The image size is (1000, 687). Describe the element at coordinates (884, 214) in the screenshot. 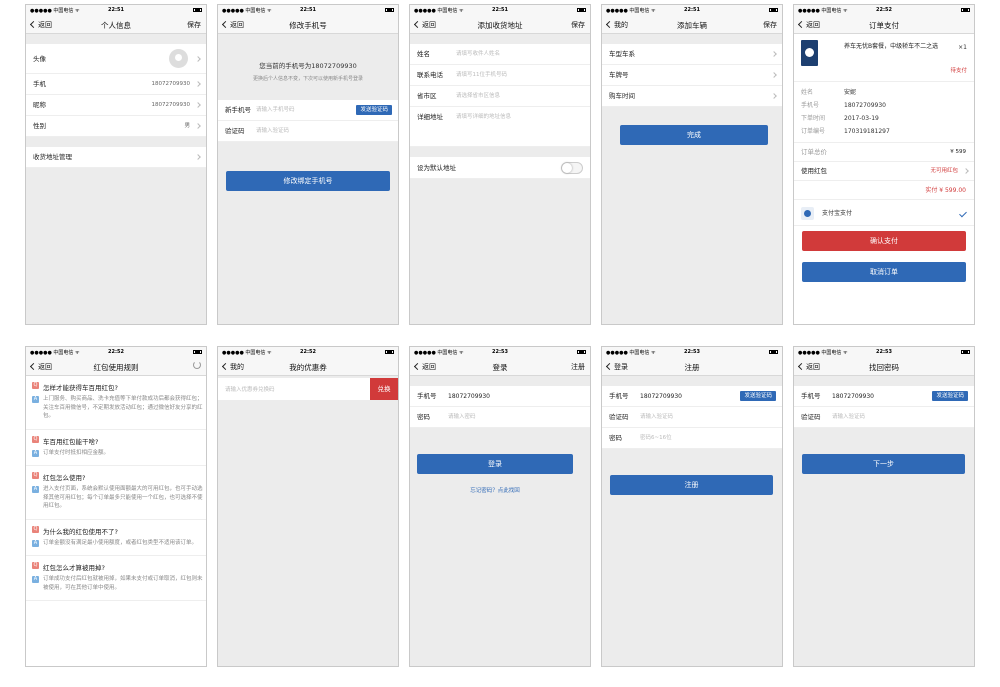

I see `alipay-option: 支付宝支付` at that location.